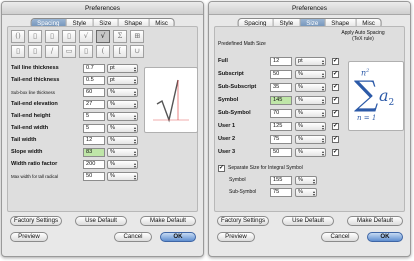  Describe the element at coordinates (24, 140) in the screenshot. I see `setting-label: Tail width` at that location.